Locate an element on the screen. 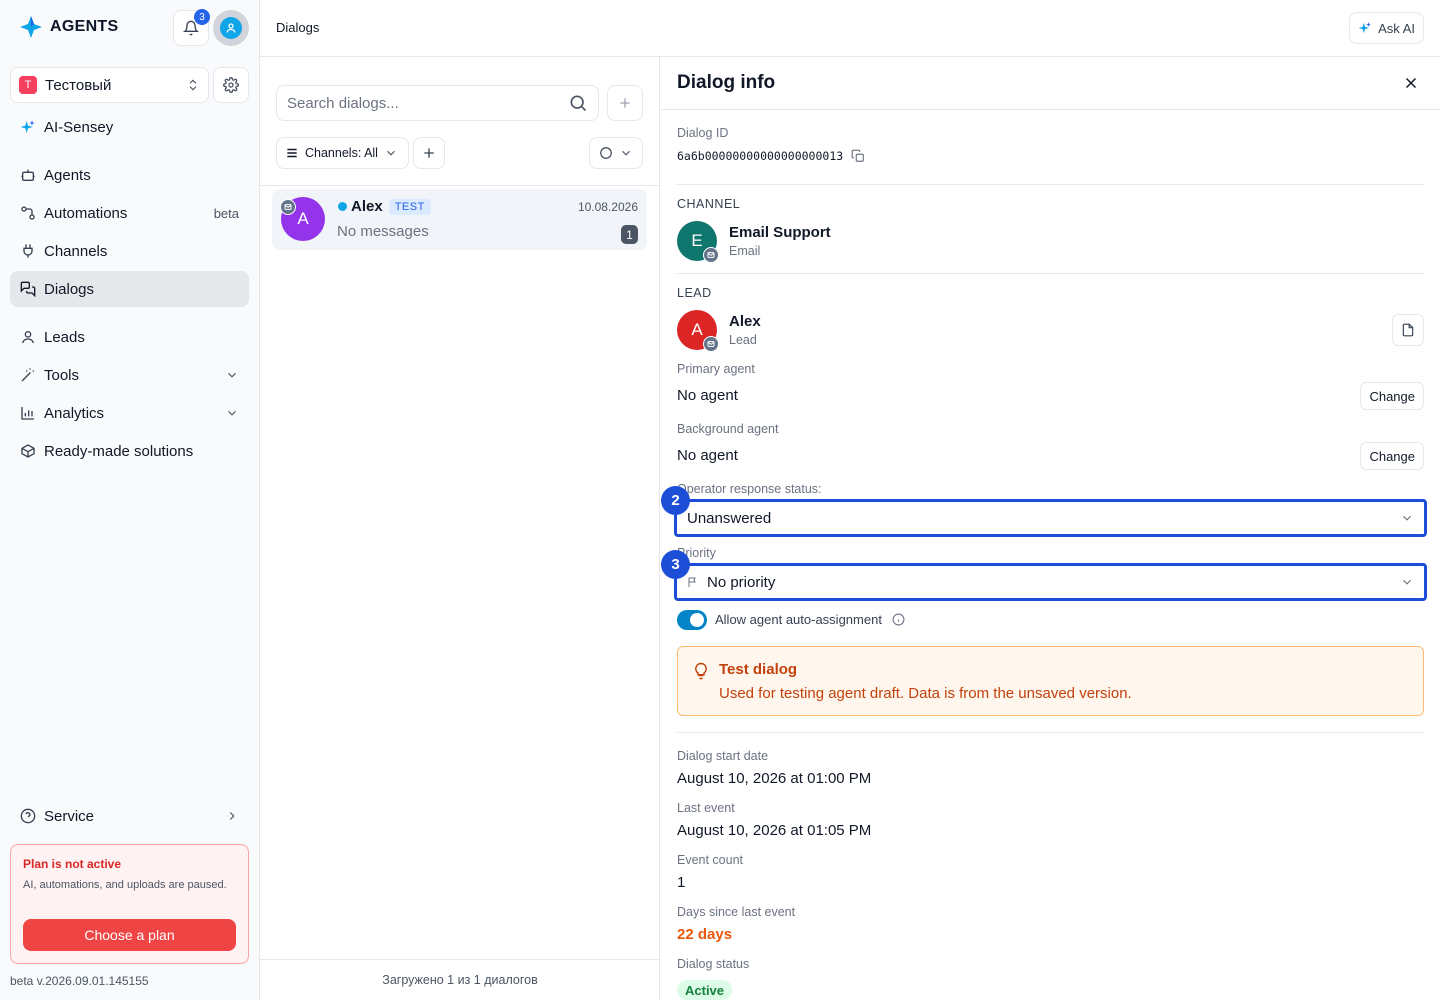 Image resolution: width=1440 pixels, height=1000 pixels. sidebar-item-service: Service is located at coordinates (129, 816).